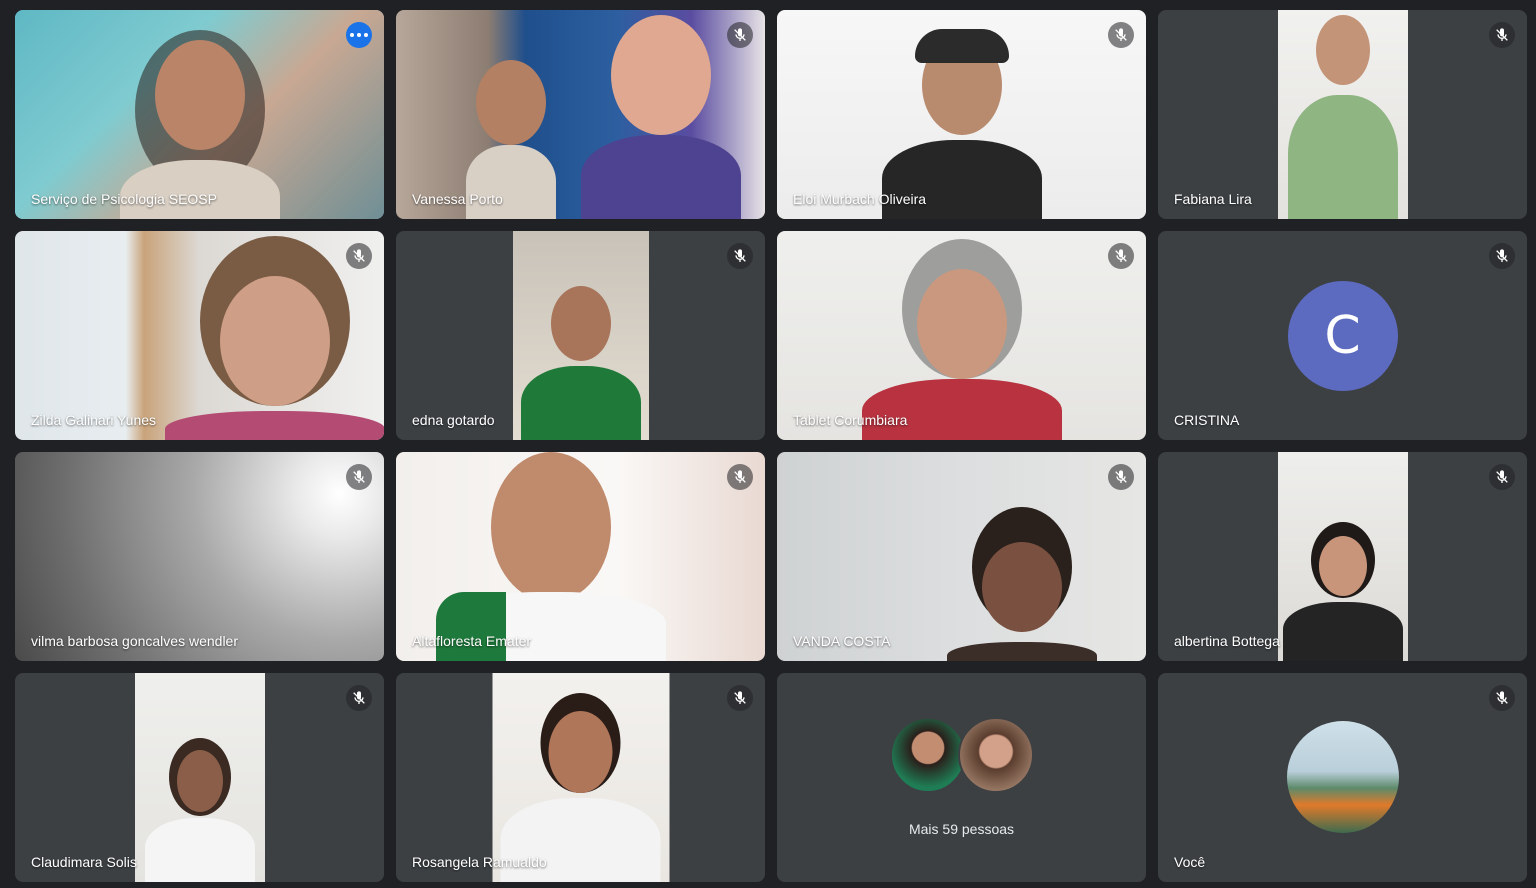 The height and width of the screenshot is (888, 1536). Describe the element at coordinates (359, 35) in the screenshot. I see `more-options-icon` at that location.